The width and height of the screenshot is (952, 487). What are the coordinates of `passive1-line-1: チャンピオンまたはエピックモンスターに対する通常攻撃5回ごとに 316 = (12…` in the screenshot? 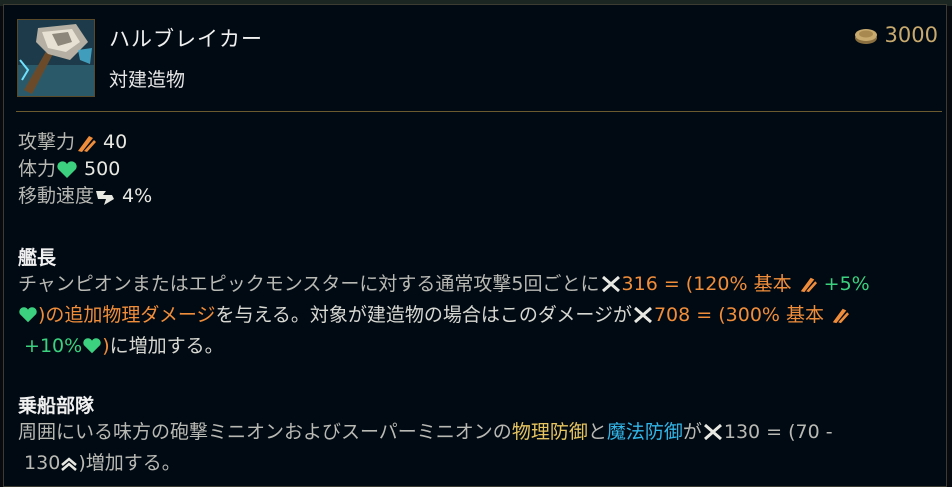 It's located at (444, 284).